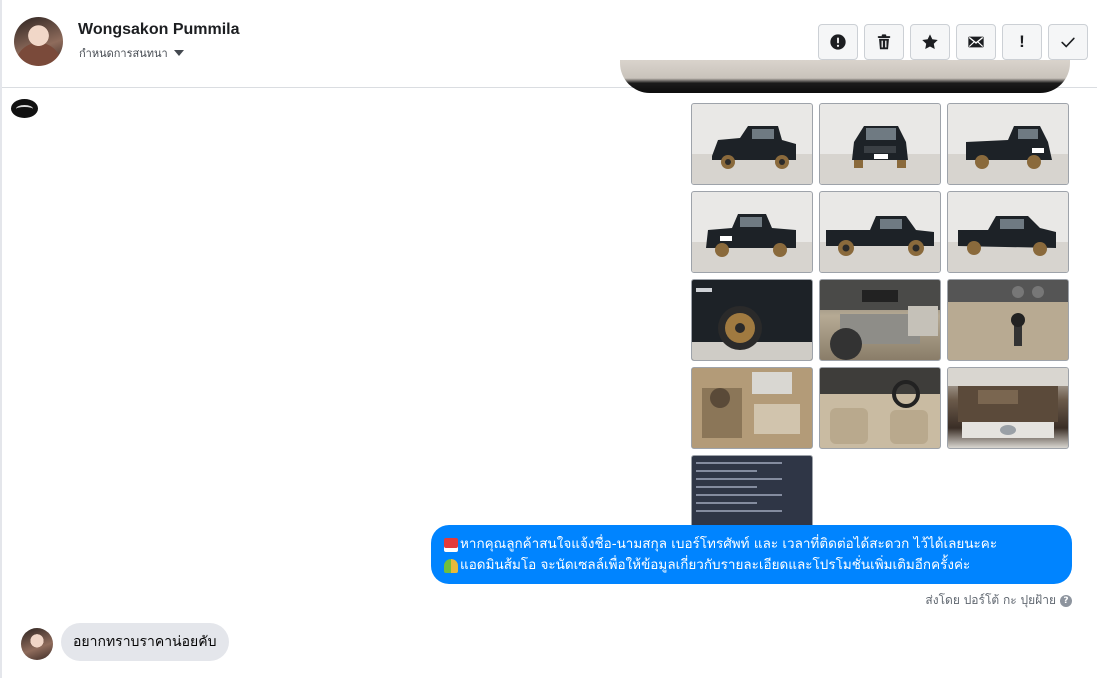  I want to click on incoming-message-bubble: อยากทราบราคาน่อยคับ, so click(145, 642).